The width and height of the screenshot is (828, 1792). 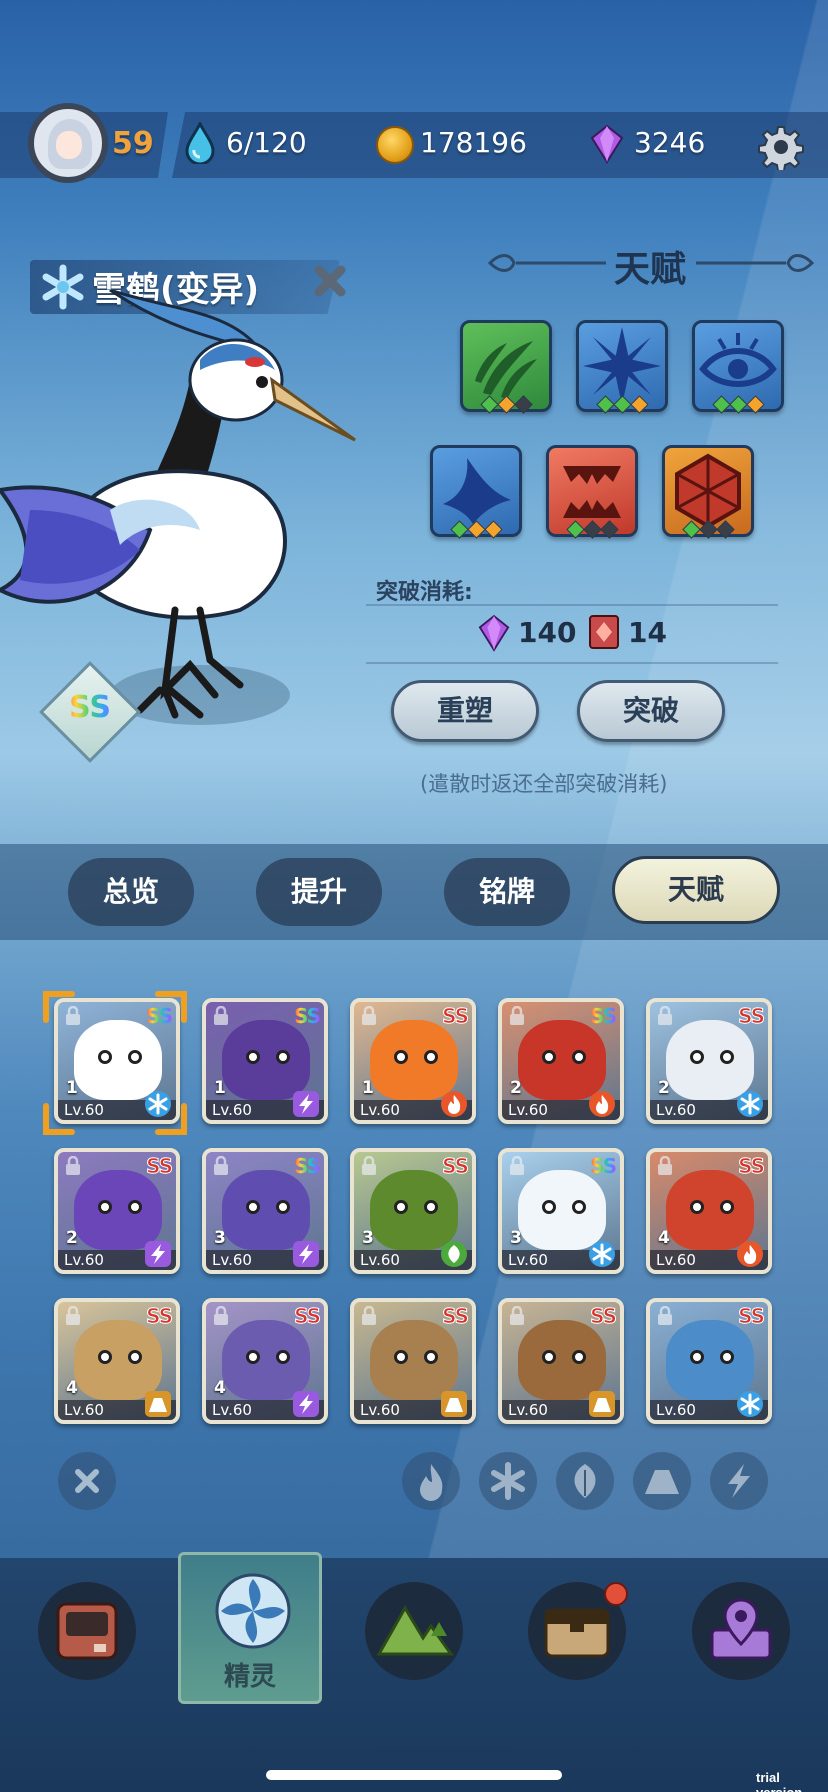 What do you see at coordinates (604, 632) in the screenshot?
I see `break-card-icon` at bounding box center [604, 632].